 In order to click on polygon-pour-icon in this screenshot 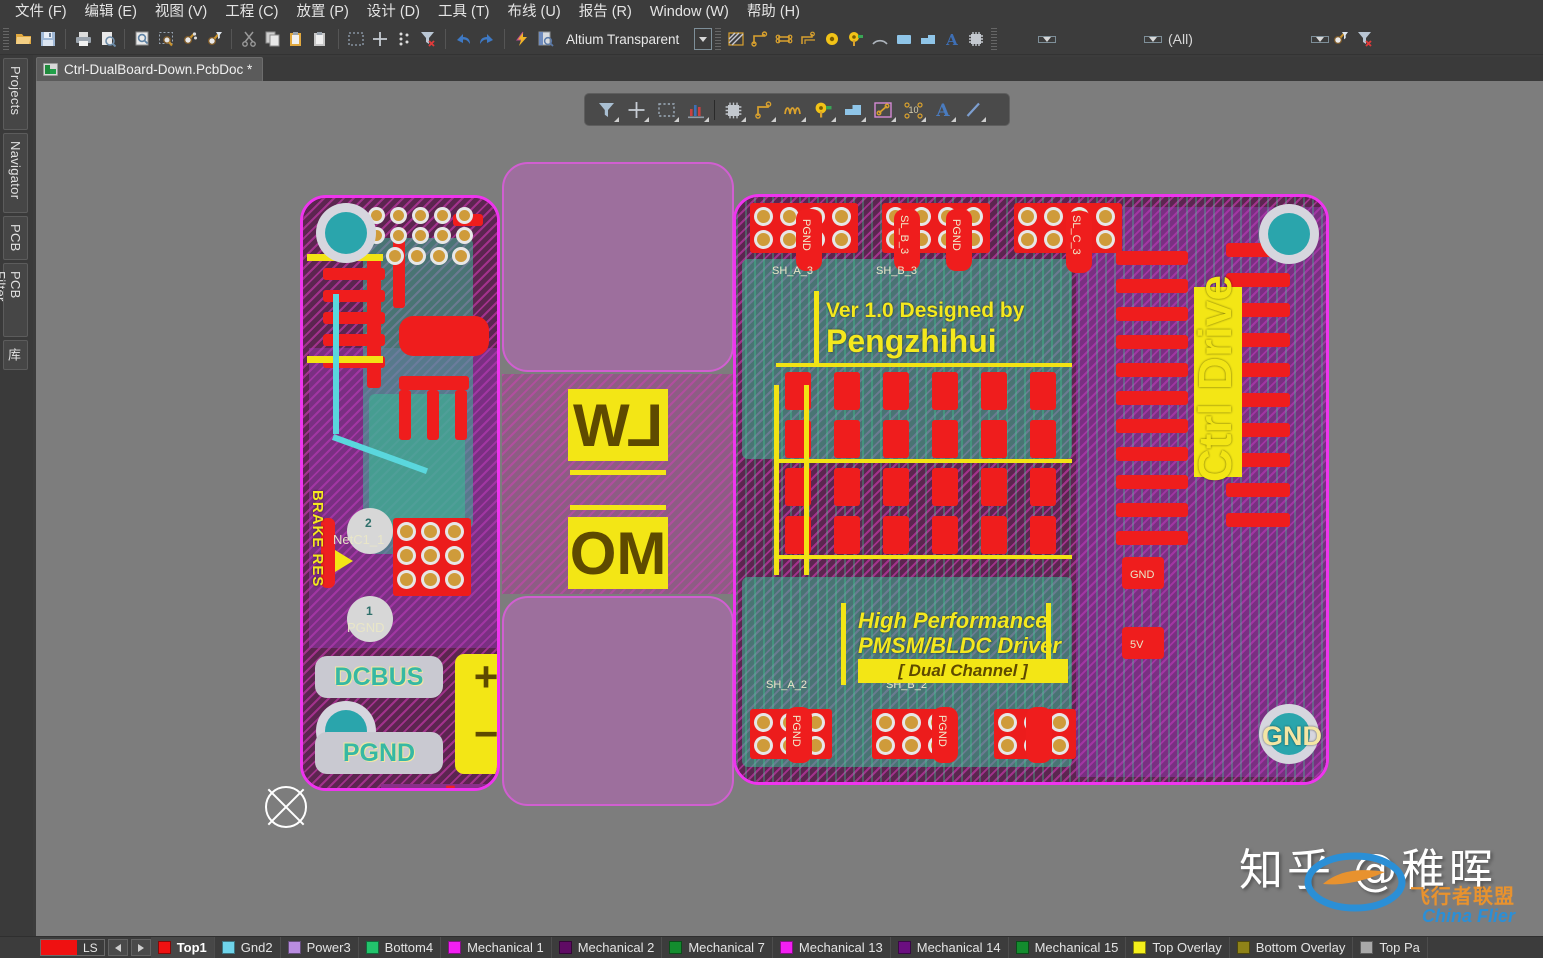, I will do `click(736, 39)`.